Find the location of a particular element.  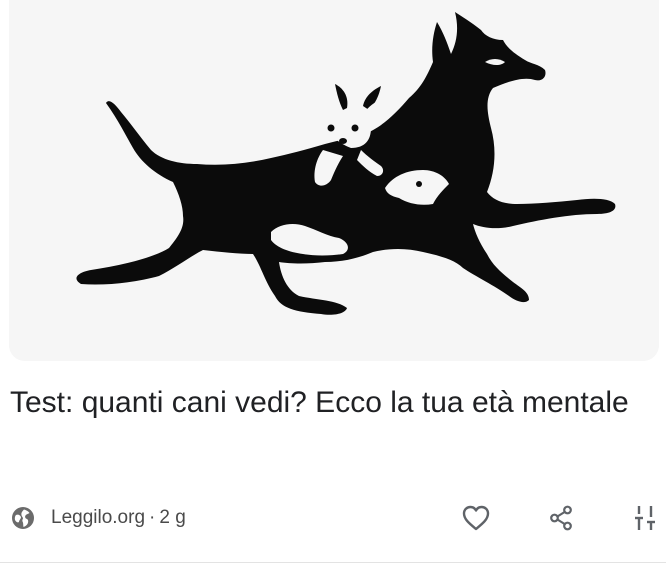

heart-outline-icon is located at coordinates (476, 518).